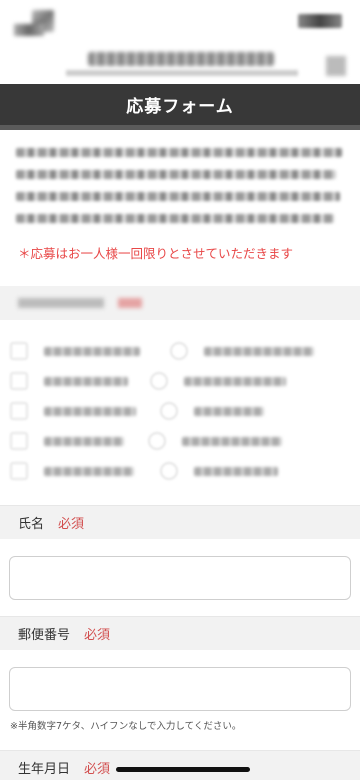  What do you see at coordinates (180, 765) in the screenshot?
I see `birthdate-field-header: 生年月日 必須` at bounding box center [180, 765].